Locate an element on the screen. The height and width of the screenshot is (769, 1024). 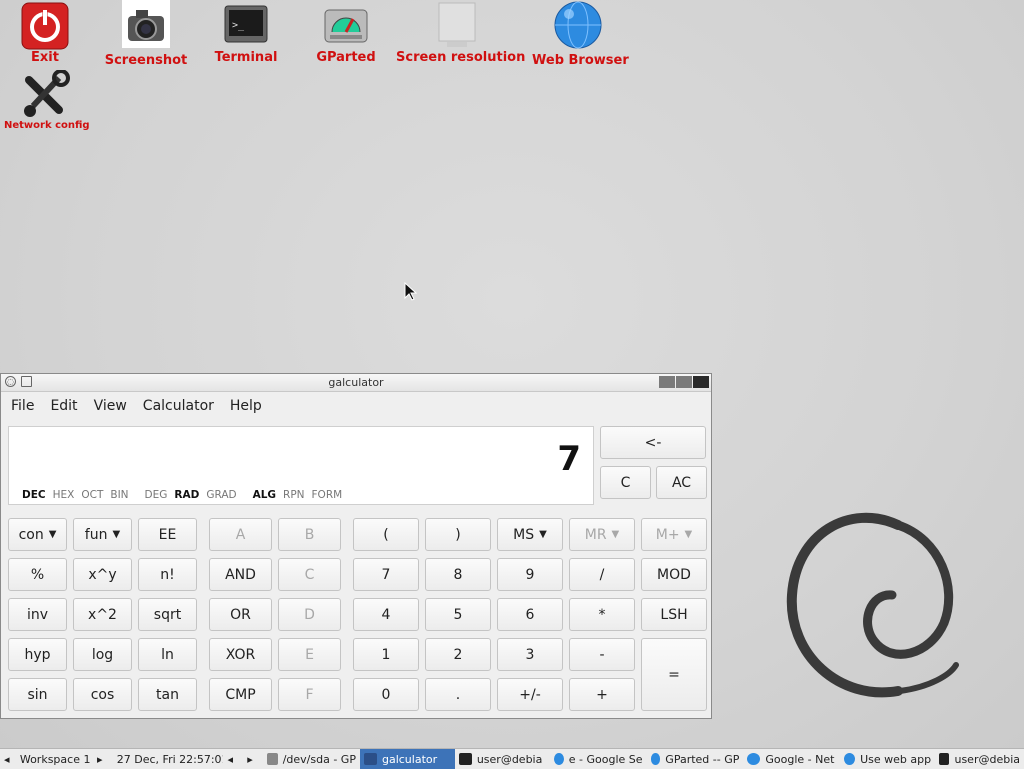
complement-button: CMP is located at coordinates (240, 694).